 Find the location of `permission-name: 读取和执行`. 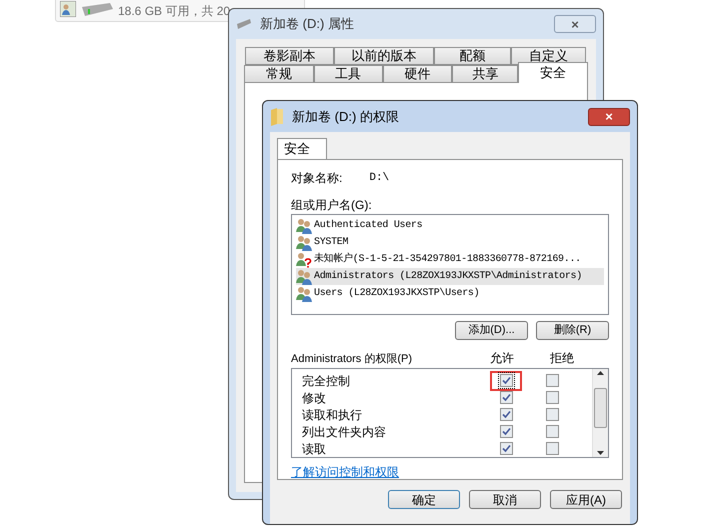

permission-name: 读取和执行 is located at coordinates (332, 415).